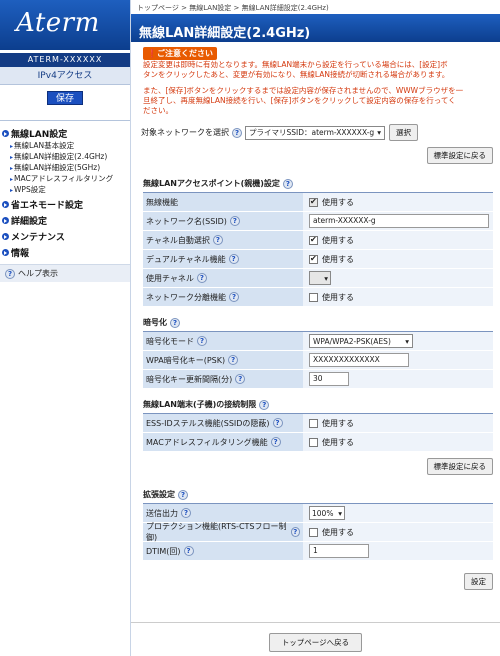  Describe the element at coordinates (158, 8) in the screenshot. I see `breadcrumb-top: トップページ` at that location.